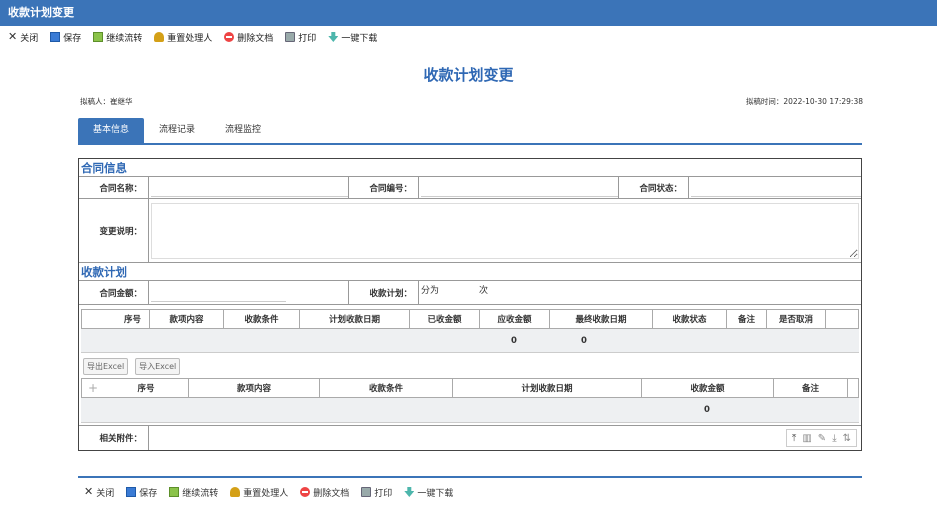 Image resolution: width=937 pixels, height=506 pixels. I want to click on change-desc-textarea, so click(505, 230).